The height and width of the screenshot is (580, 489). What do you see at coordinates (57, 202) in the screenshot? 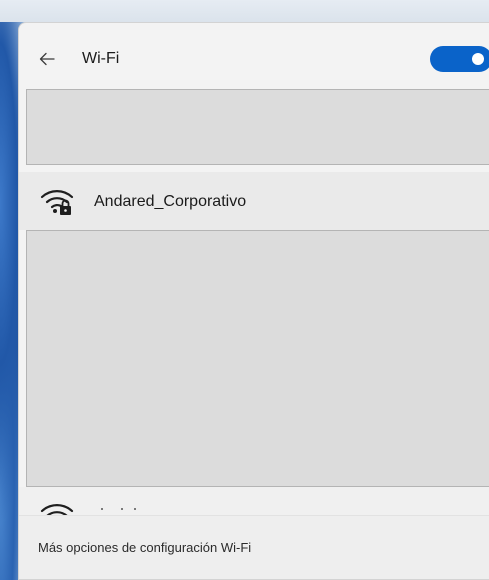
I see `wifi-secured-icon` at bounding box center [57, 202].